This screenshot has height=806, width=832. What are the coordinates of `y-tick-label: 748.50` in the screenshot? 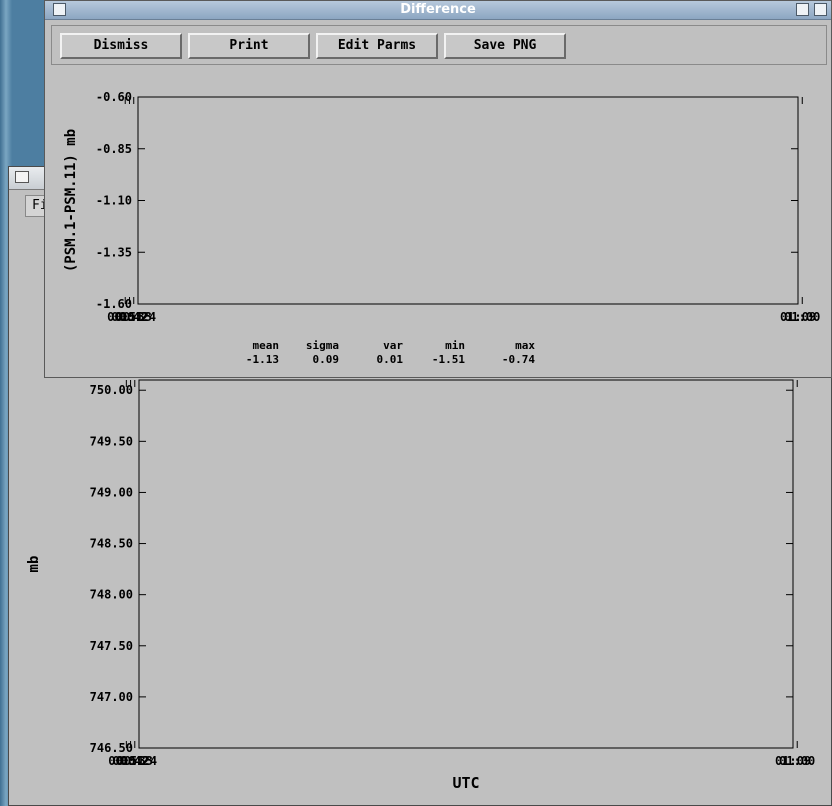 It's located at (111, 544).